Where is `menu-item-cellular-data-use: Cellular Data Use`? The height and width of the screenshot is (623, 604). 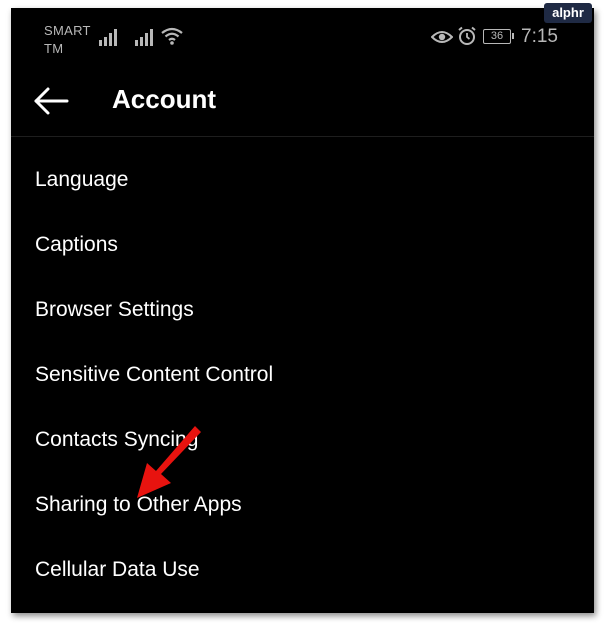 menu-item-cellular-data-use: Cellular Data Use is located at coordinates (117, 570).